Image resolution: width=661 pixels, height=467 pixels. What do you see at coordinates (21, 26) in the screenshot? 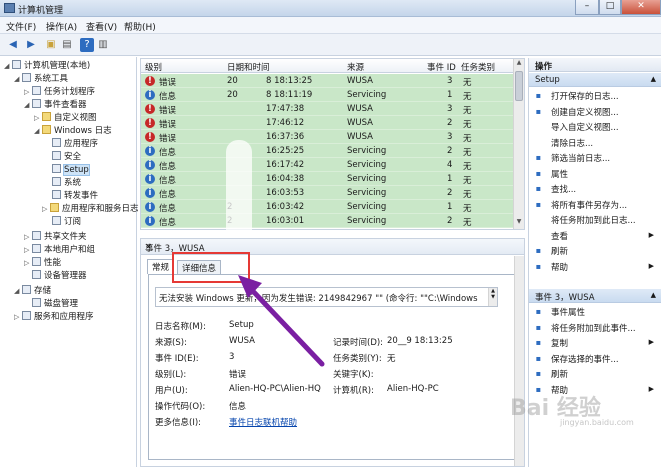
I see `menu-file: 文件(F)` at bounding box center [21, 26].